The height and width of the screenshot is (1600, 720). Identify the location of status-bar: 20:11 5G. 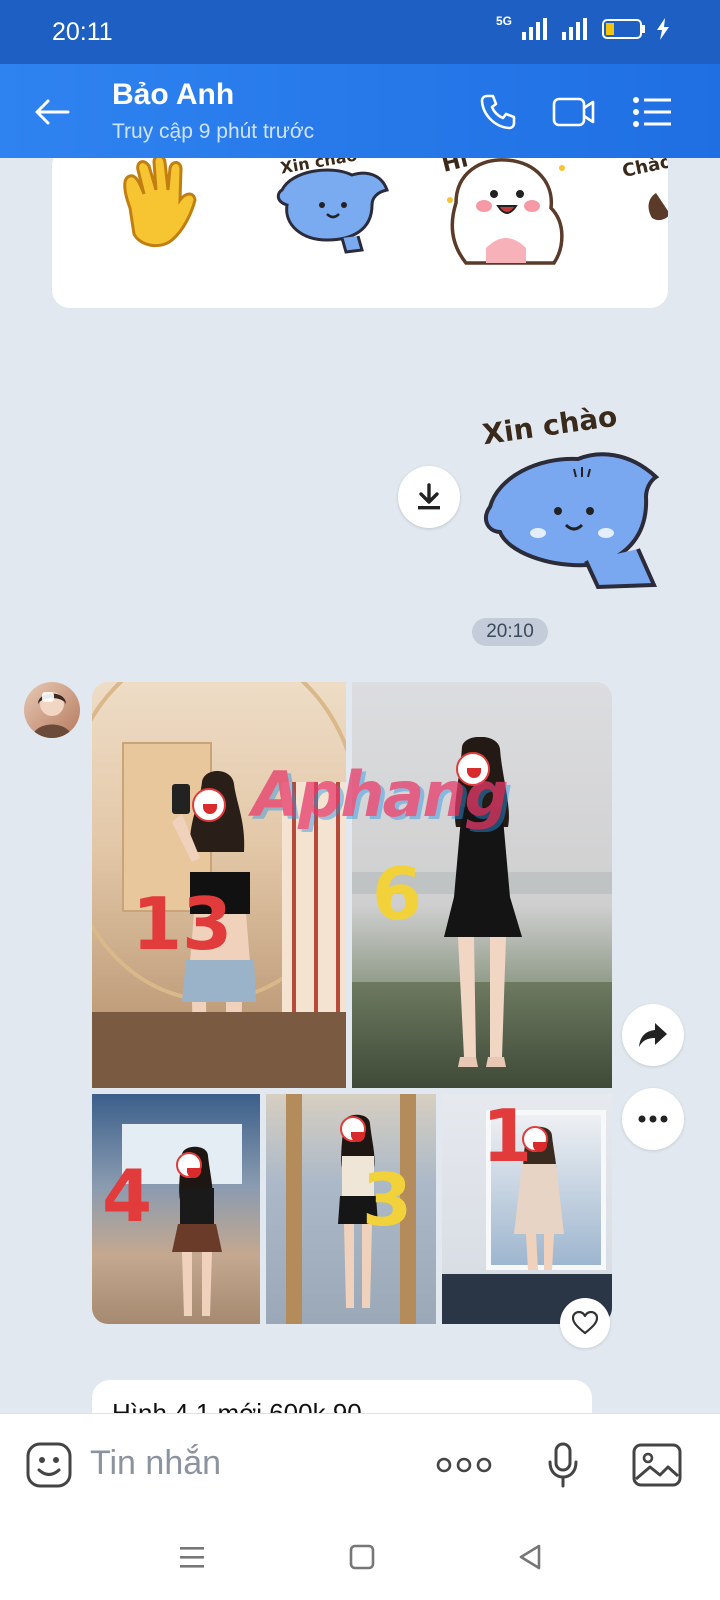
(360, 32).